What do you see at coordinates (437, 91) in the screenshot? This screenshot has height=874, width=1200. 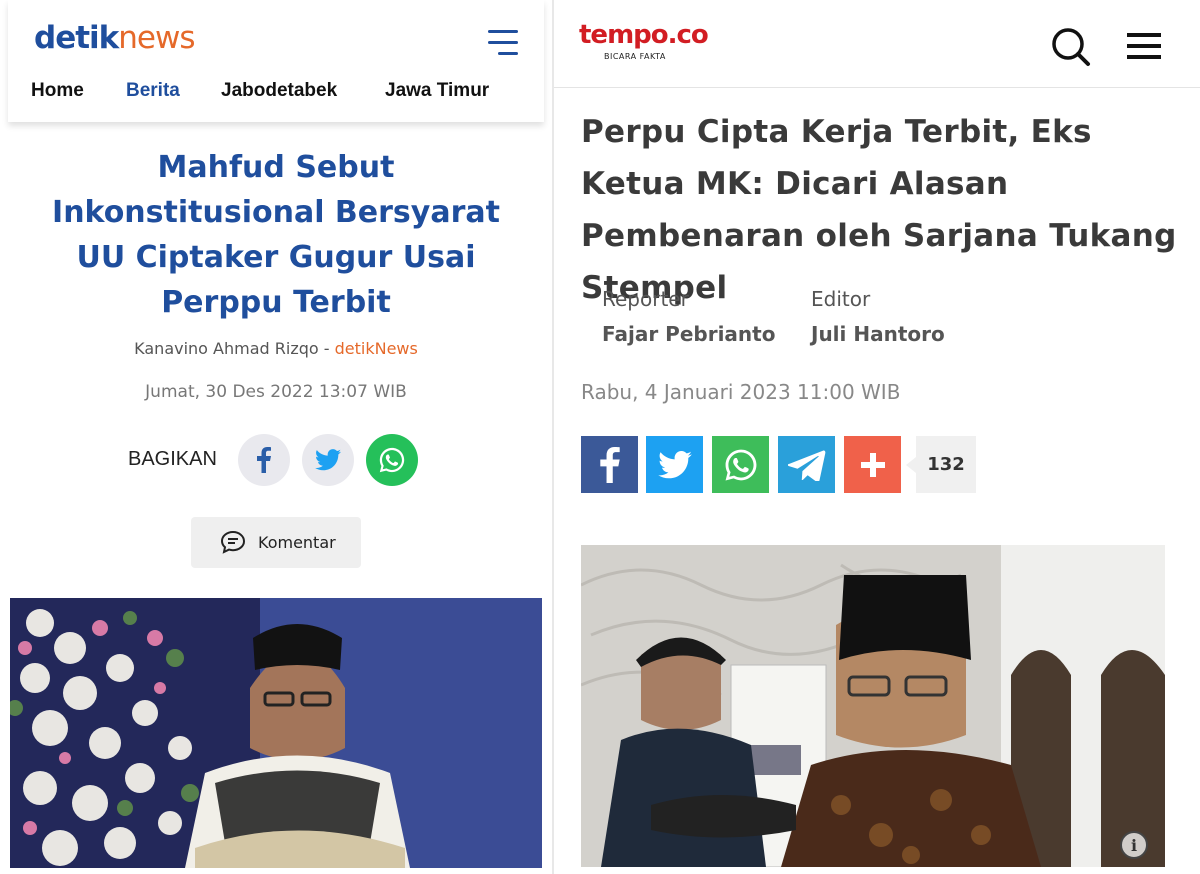 I see `nav-item-jawa-timur: Jawa Timur` at bounding box center [437, 91].